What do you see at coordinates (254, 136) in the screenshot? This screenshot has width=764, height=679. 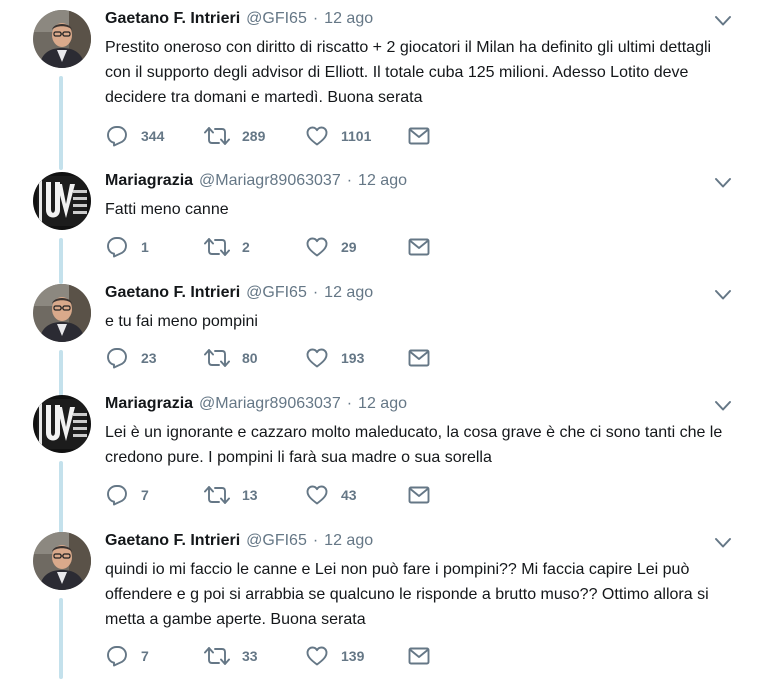 I see `retweet-count: 289` at bounding box center [254, 136].